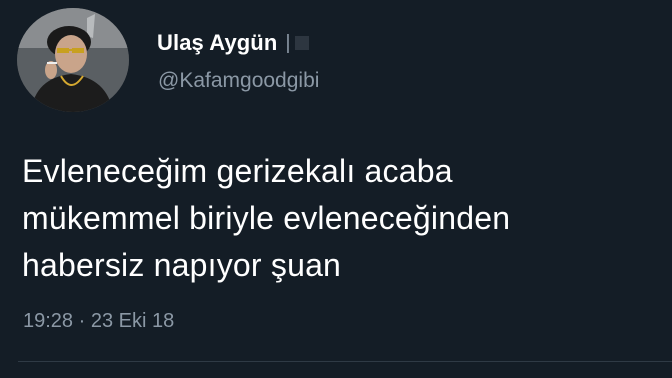  I want to click on tweet-text-line: mükemmel biriyle evleneceğinden, so click(266, 218).